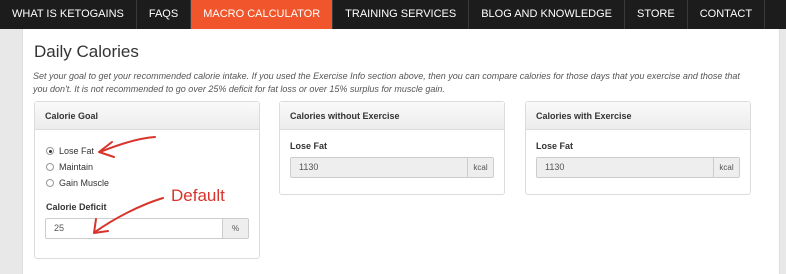  I want to click on lose-fat-label: Lose Fat, so click(77, 151).